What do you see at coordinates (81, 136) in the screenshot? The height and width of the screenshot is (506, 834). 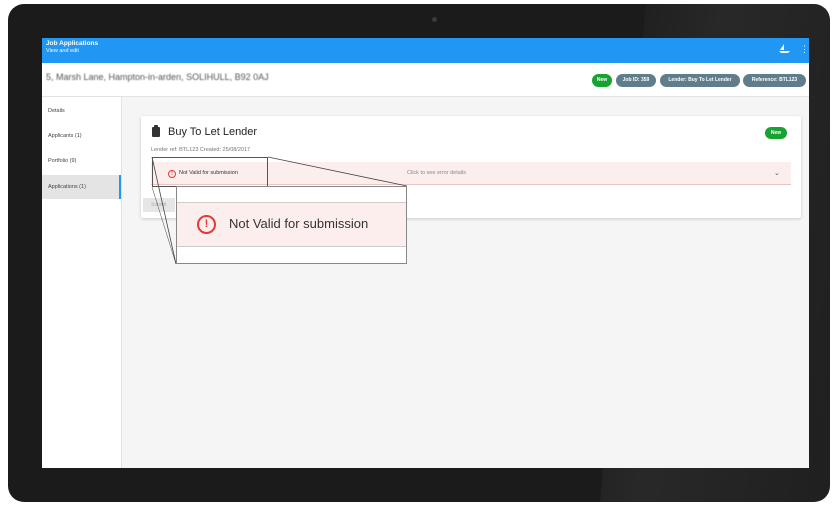 I see `sidebar-item-applicants: Applicants (1)` at bounding box center [81, 136].